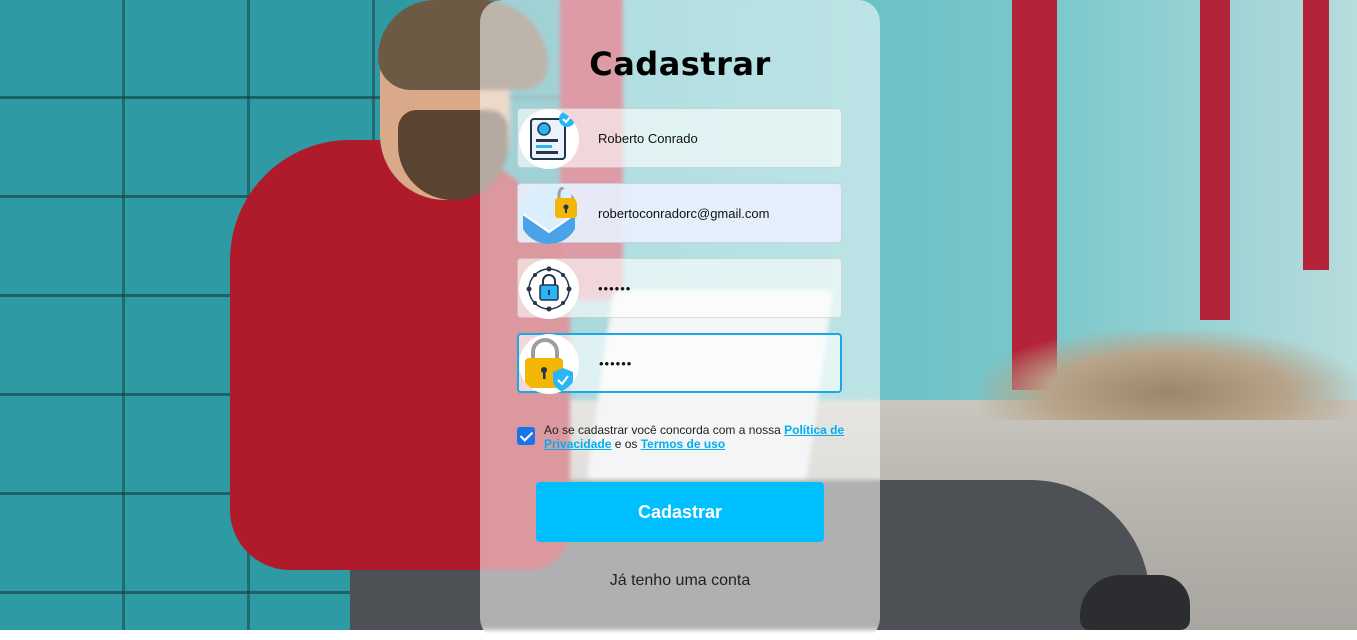 This screenshot has width=1357, height=640. I want to click on security-lock-icon, so click(549, 289).